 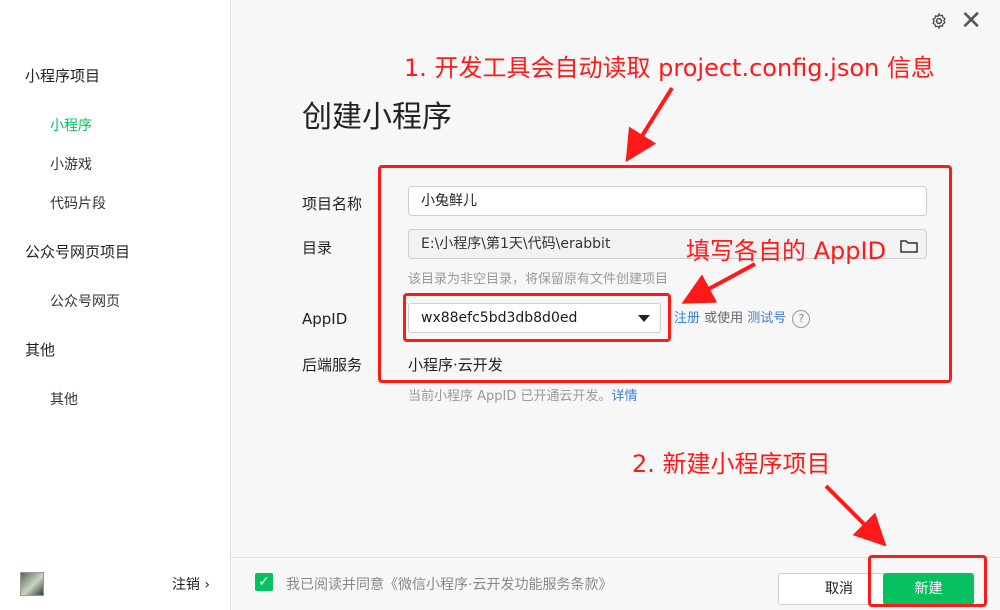 What do you see at coordinates (855, 515) in the screenshot?
I see `arrow-to-create` at bounding box center [855, 515].